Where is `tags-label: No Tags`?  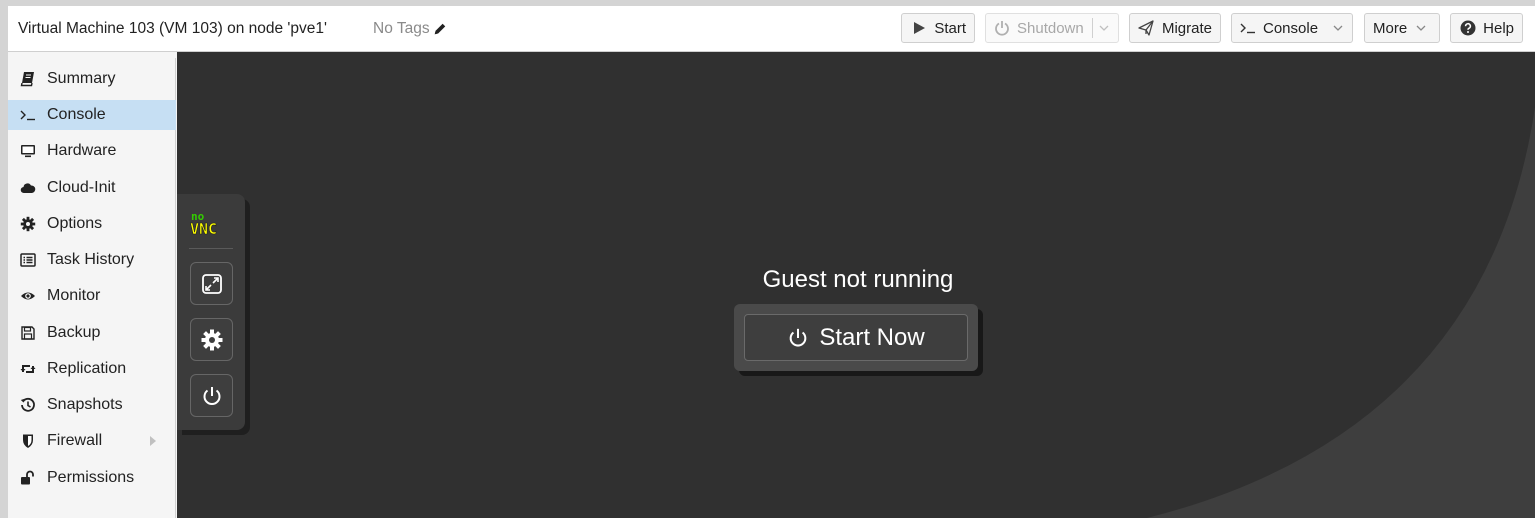 tags-label: No Tags is located at coordinates (401, 28).